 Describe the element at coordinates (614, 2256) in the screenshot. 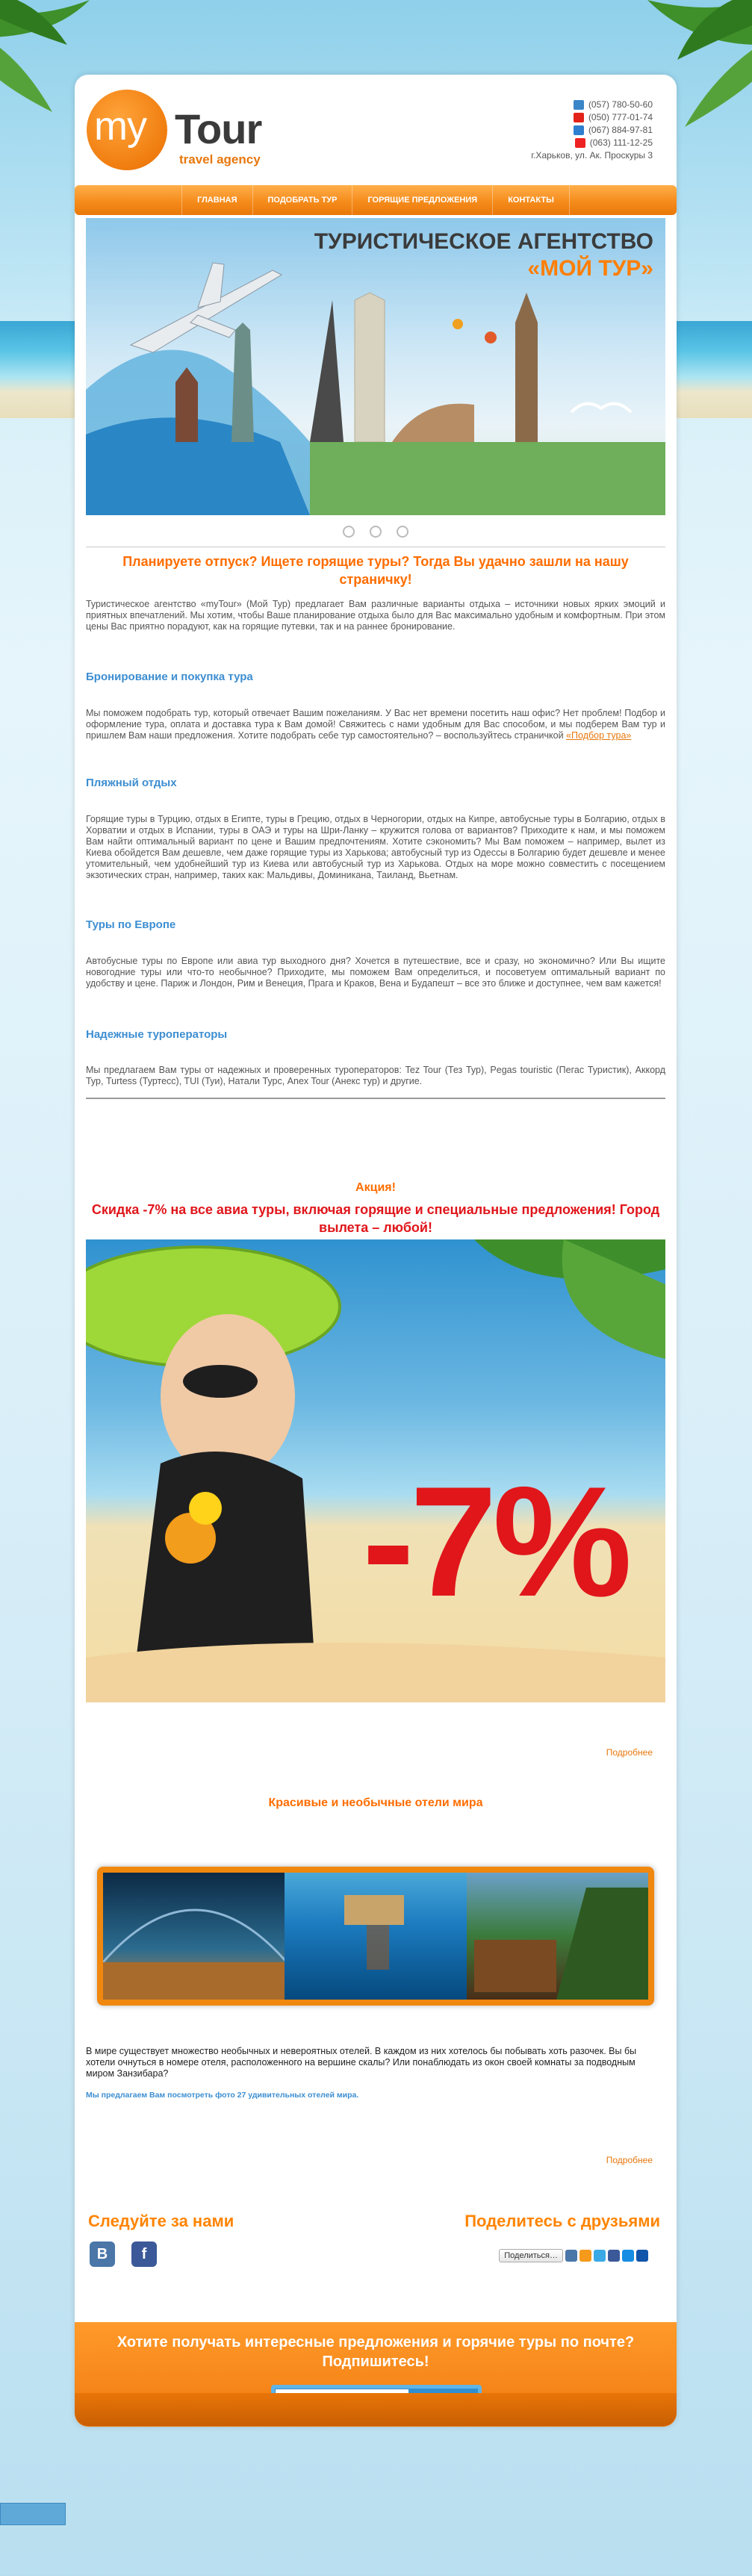

I see `facebook-share-icon` at that location.